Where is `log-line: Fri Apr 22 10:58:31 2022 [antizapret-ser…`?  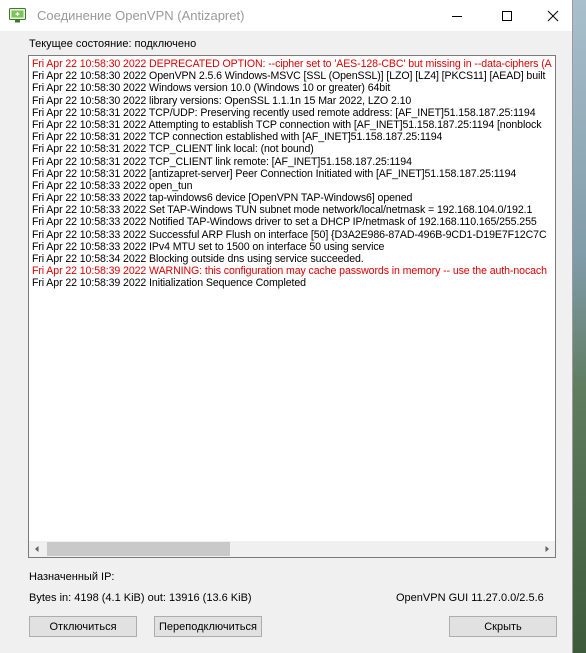
log-line: Fri Apr 22 10:58:31 2022 [antizapret-ser… is located at coordinates (274, 173).